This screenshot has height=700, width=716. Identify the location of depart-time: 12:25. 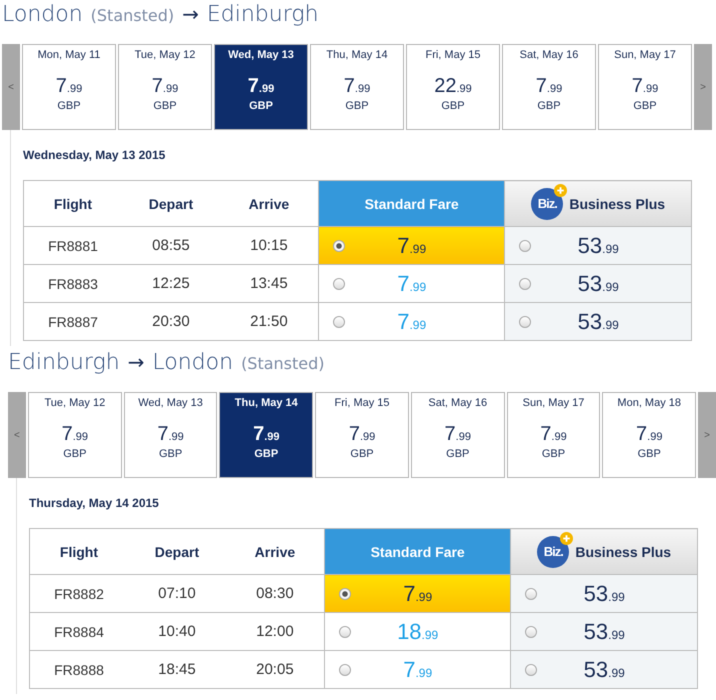
(171, 283).